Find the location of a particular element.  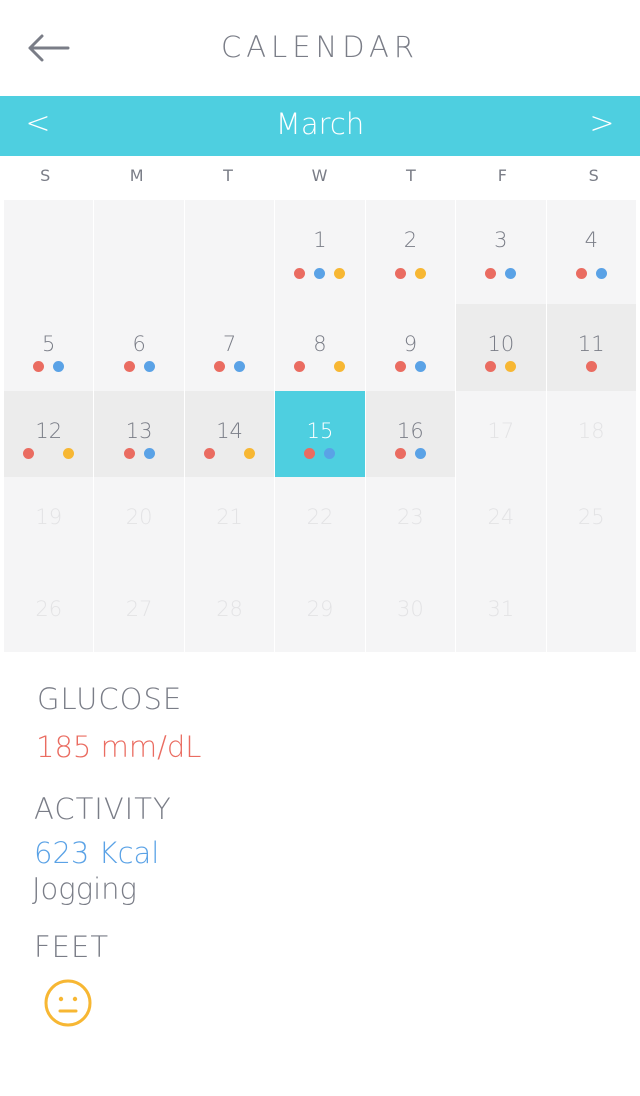

calendar-day: 8 is located at coordinates (320, 347).